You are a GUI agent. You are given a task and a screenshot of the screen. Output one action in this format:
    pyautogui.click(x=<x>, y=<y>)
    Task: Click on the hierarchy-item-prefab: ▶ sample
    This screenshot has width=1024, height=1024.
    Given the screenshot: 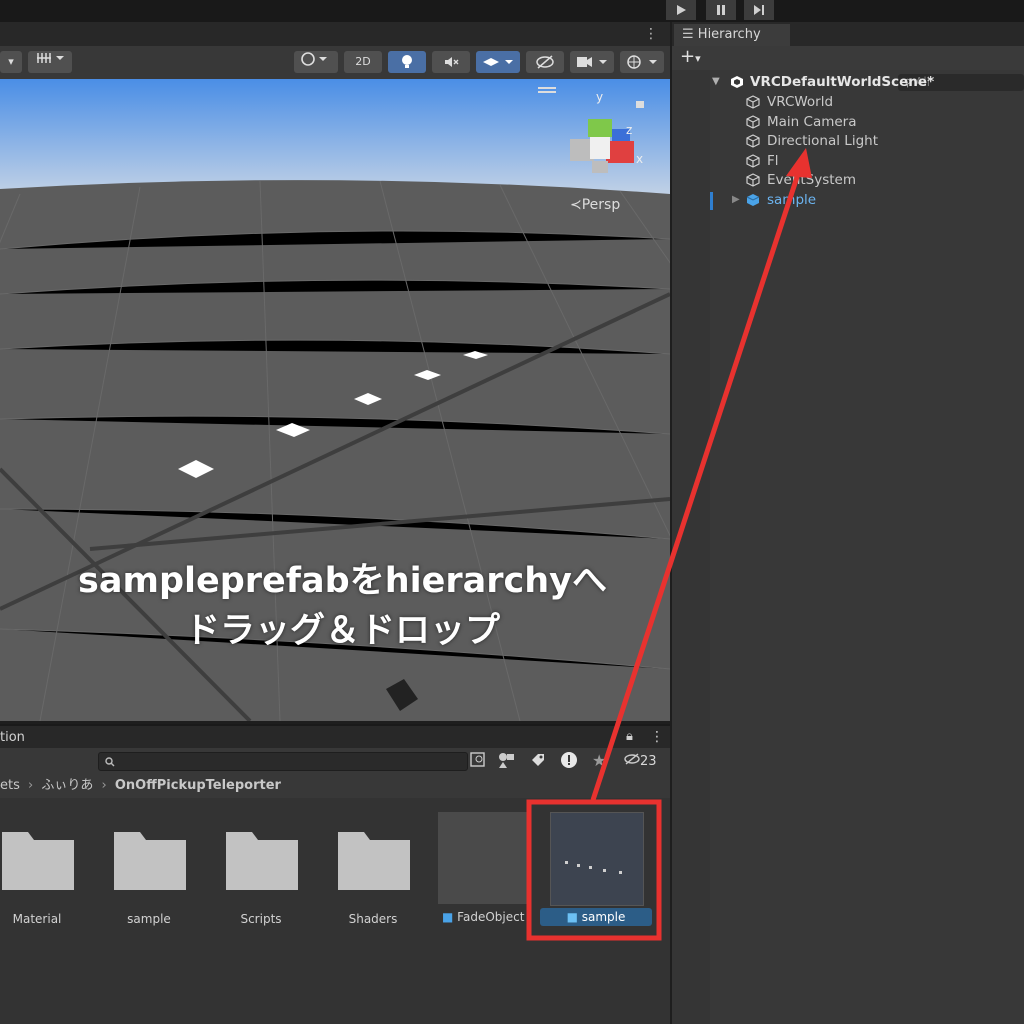 What is the action you would take?
    pyautogui.click(x=848, y=200)
    